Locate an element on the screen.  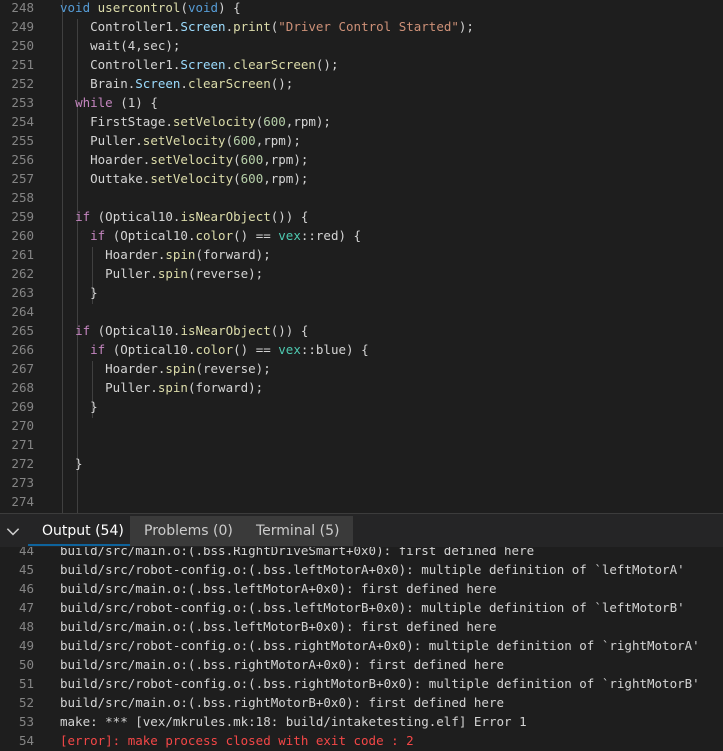
code-line: 263 } is located at coordinates (361, 292).